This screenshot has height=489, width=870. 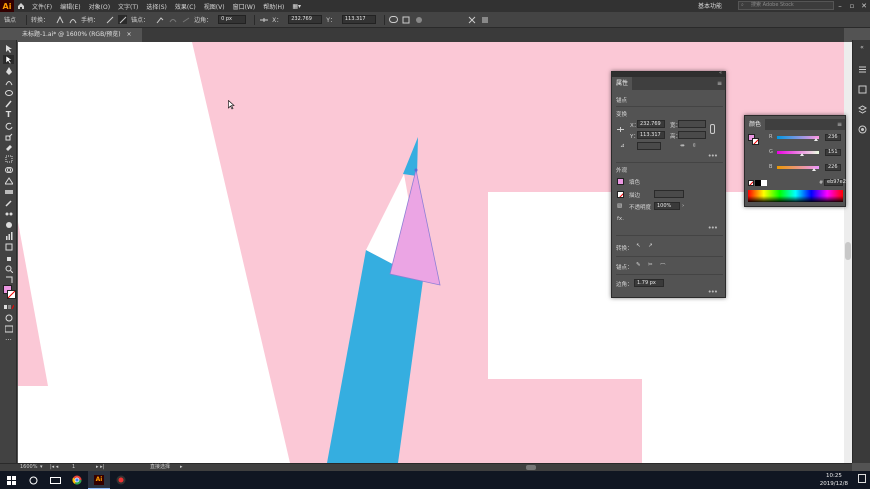 What do you see at coordinates (41, 467) in the screenshot?
I see `zoom-dropdown-icon: ▾` at bounding box center [41, 467].